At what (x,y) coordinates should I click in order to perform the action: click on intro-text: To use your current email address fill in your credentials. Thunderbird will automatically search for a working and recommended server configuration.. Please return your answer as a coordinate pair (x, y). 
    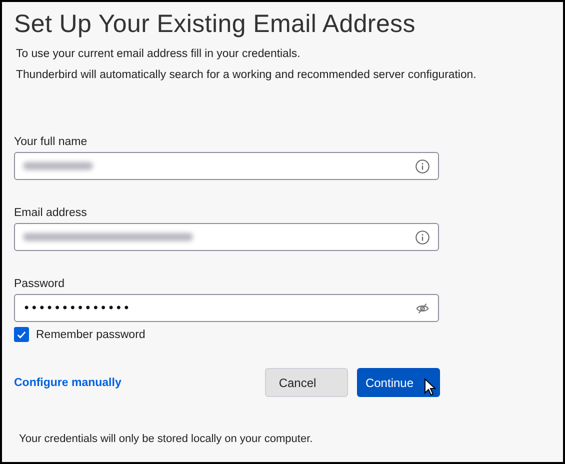
    Looking at the image, I should click on (246, 65).